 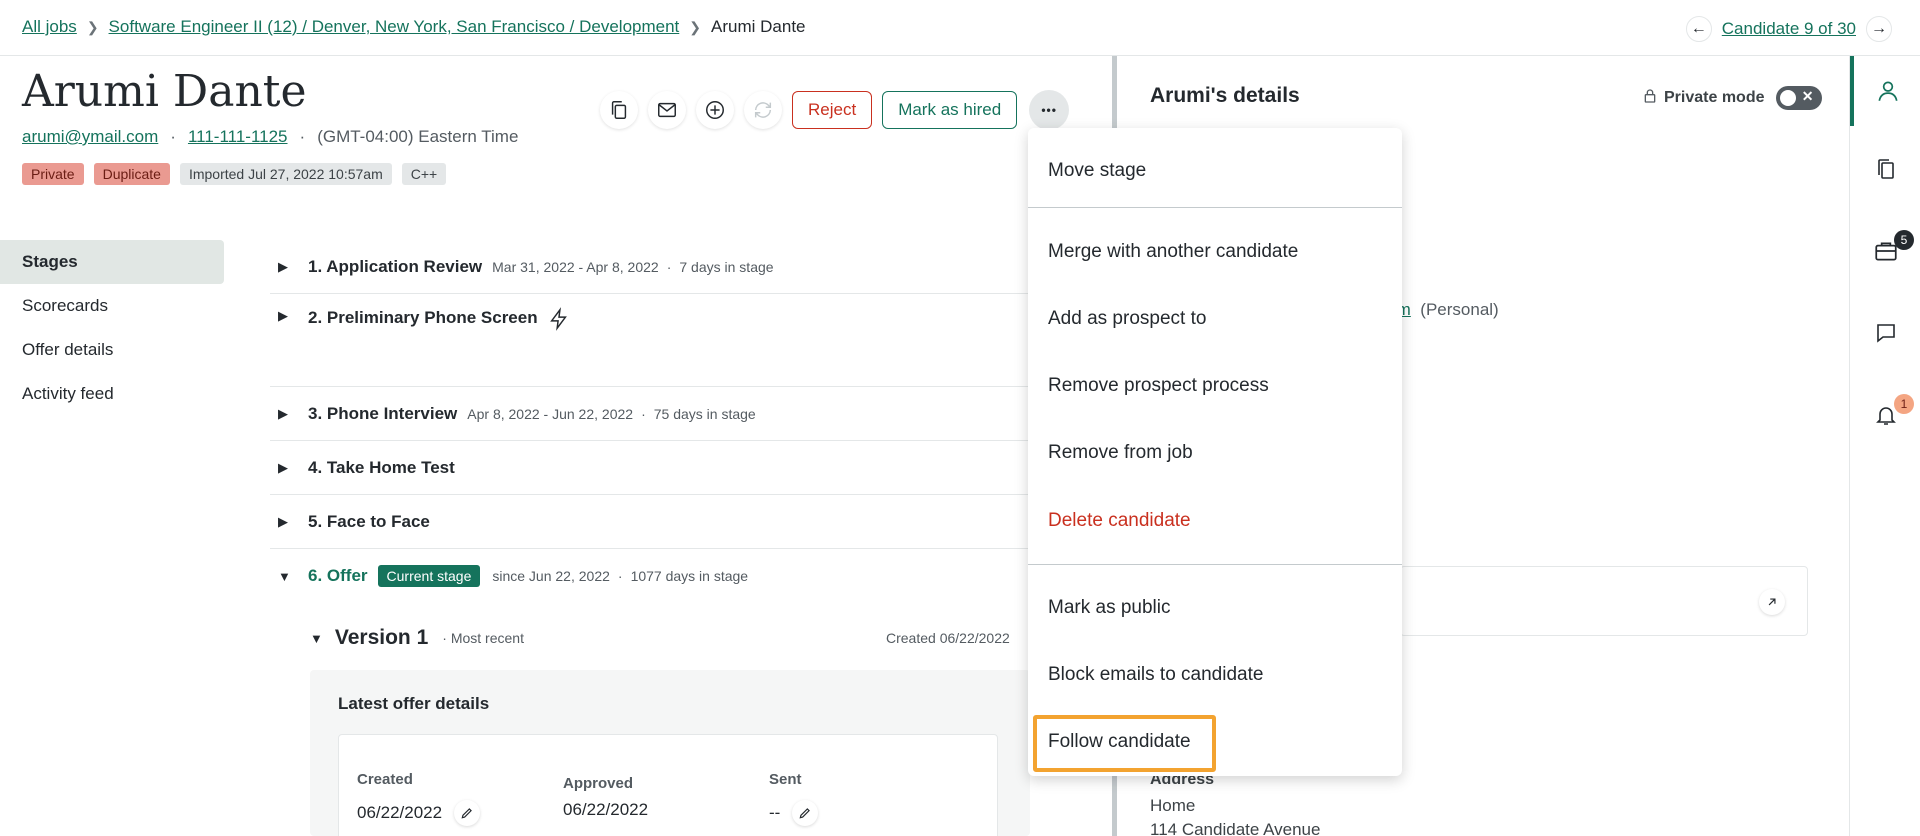 What do you see at coordinates (1235, 802) in the screenshot?
I see `address-section: Address Home 114 Candidate Avenue` at bounding box center [1235, 802].